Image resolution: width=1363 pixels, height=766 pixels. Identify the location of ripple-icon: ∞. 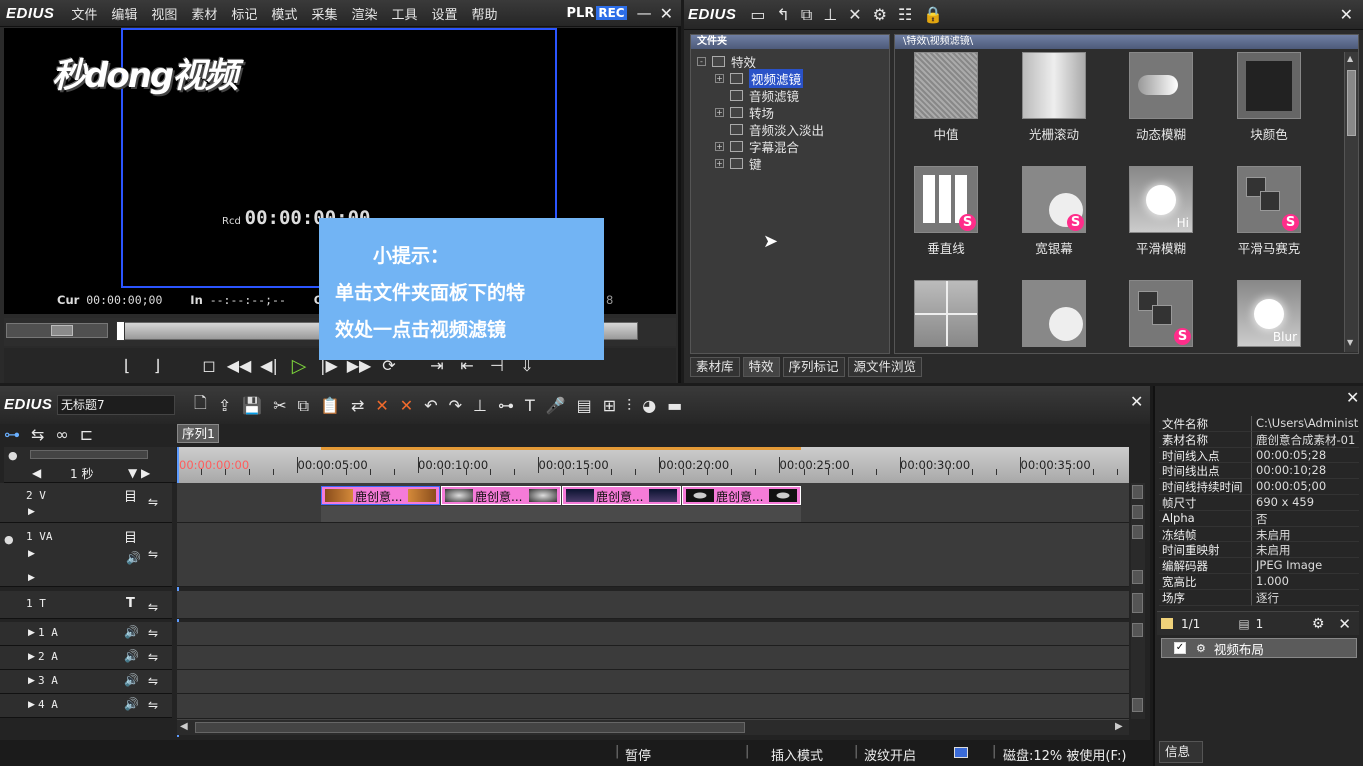
(61, 434).